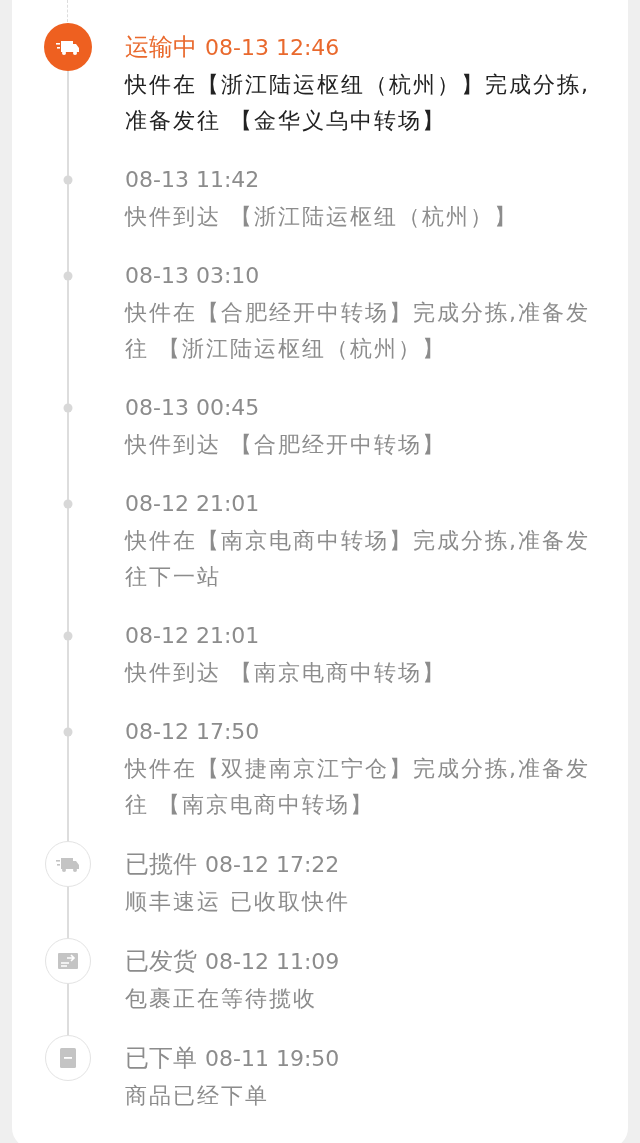 The height and width of the screenshot is (1143, 640). What do you see at coordinates (358, 787) in the screenshot?
I see `event-description: 快件在【双捷南京江宁仓】完成分拣,准备发往 【南京电商中转场】` at bounding box center [358, 787].